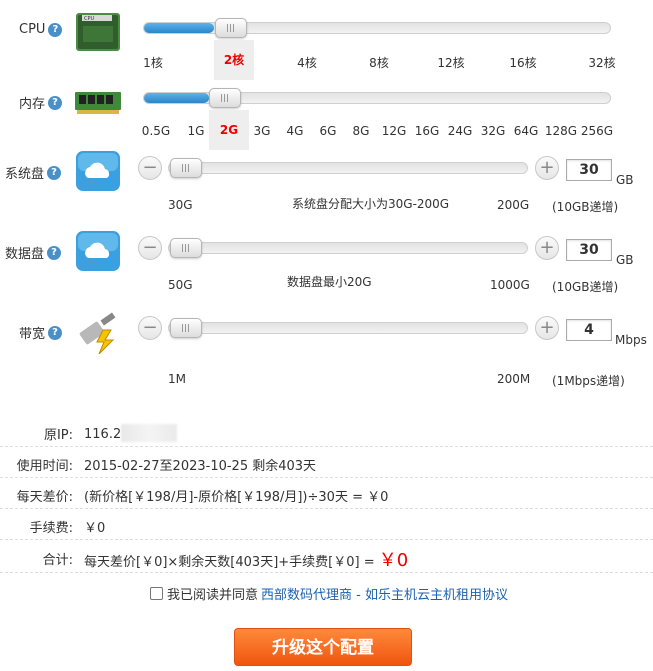  Describe the element at coordinates (307, 62) in the screenshot. I see `cpu-tick: 4核` at that location.